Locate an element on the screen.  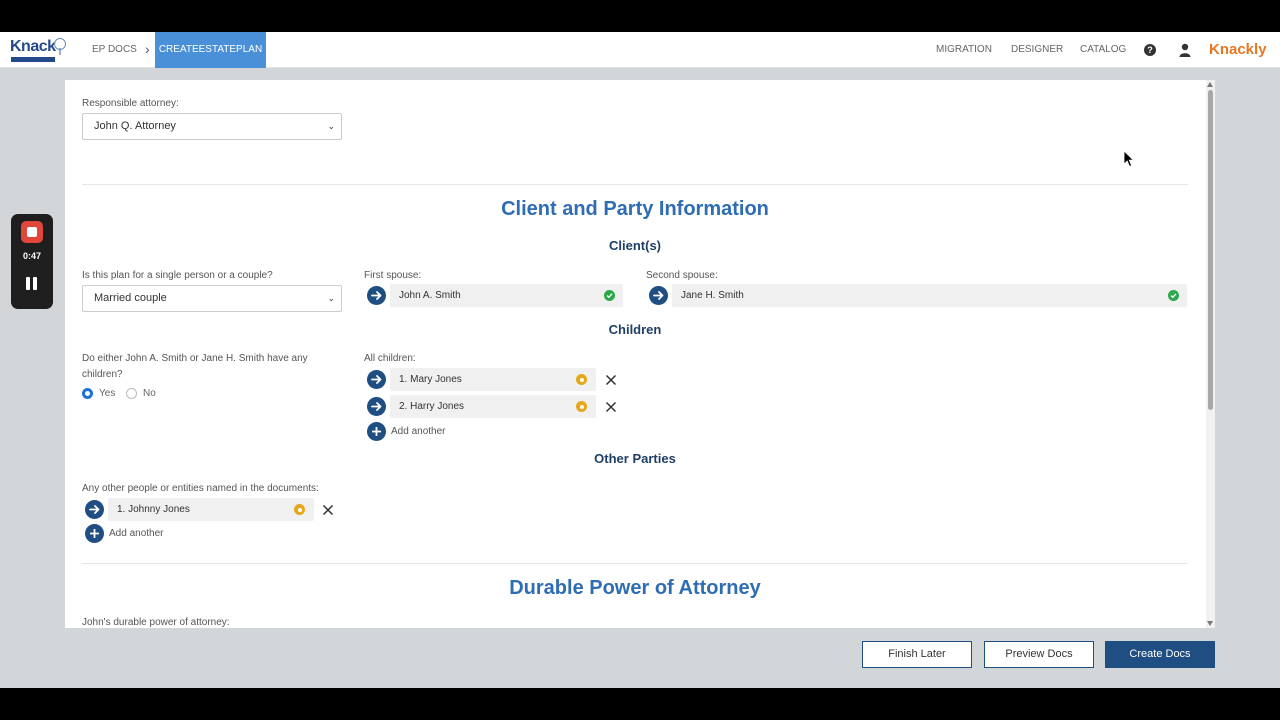
other-party-1-value: 1. Johnny Jones is located at coordinates (153, 509).